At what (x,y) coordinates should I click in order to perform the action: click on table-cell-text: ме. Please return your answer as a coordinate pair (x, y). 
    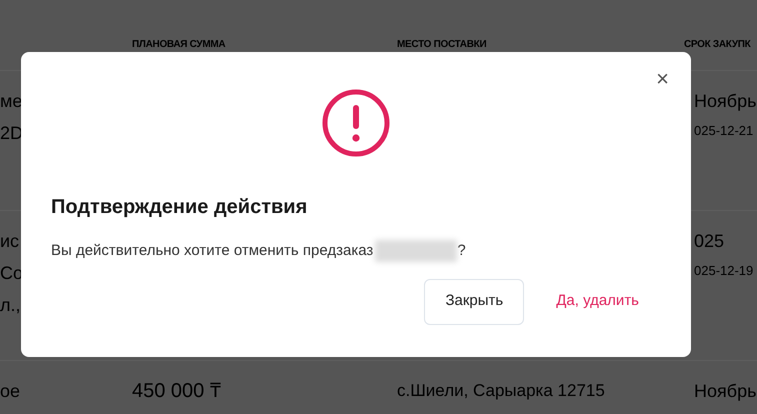
    Looking at the image, I should click on (11, 101).